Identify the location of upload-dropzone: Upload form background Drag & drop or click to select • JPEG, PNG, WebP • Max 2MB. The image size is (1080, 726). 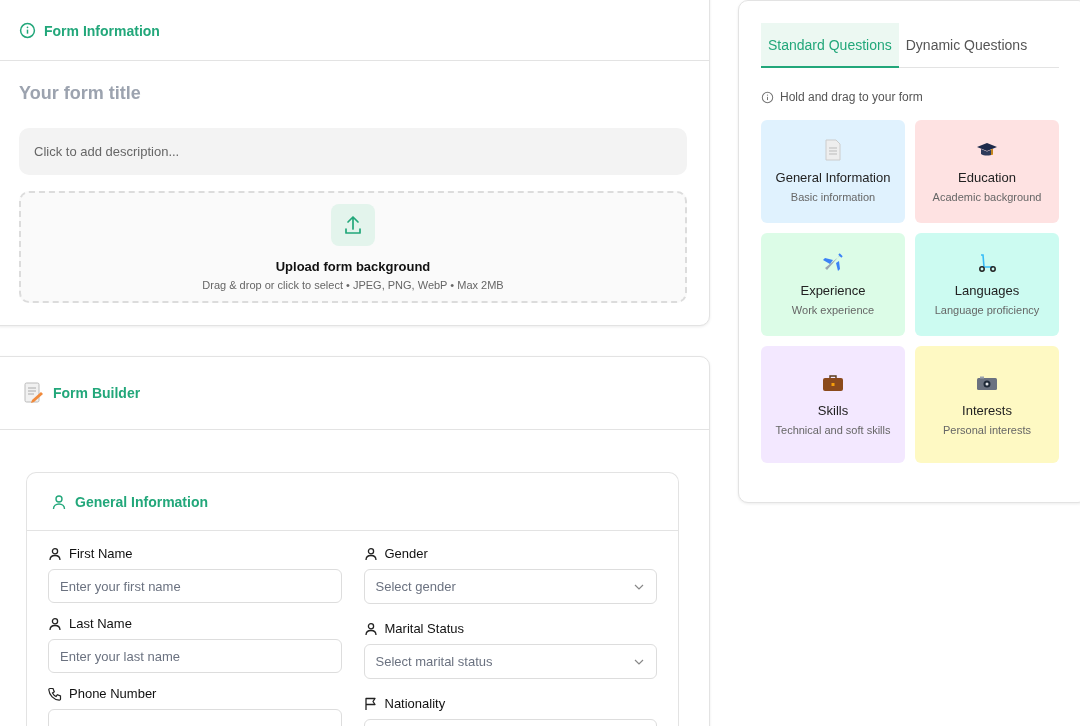
(353, 247).